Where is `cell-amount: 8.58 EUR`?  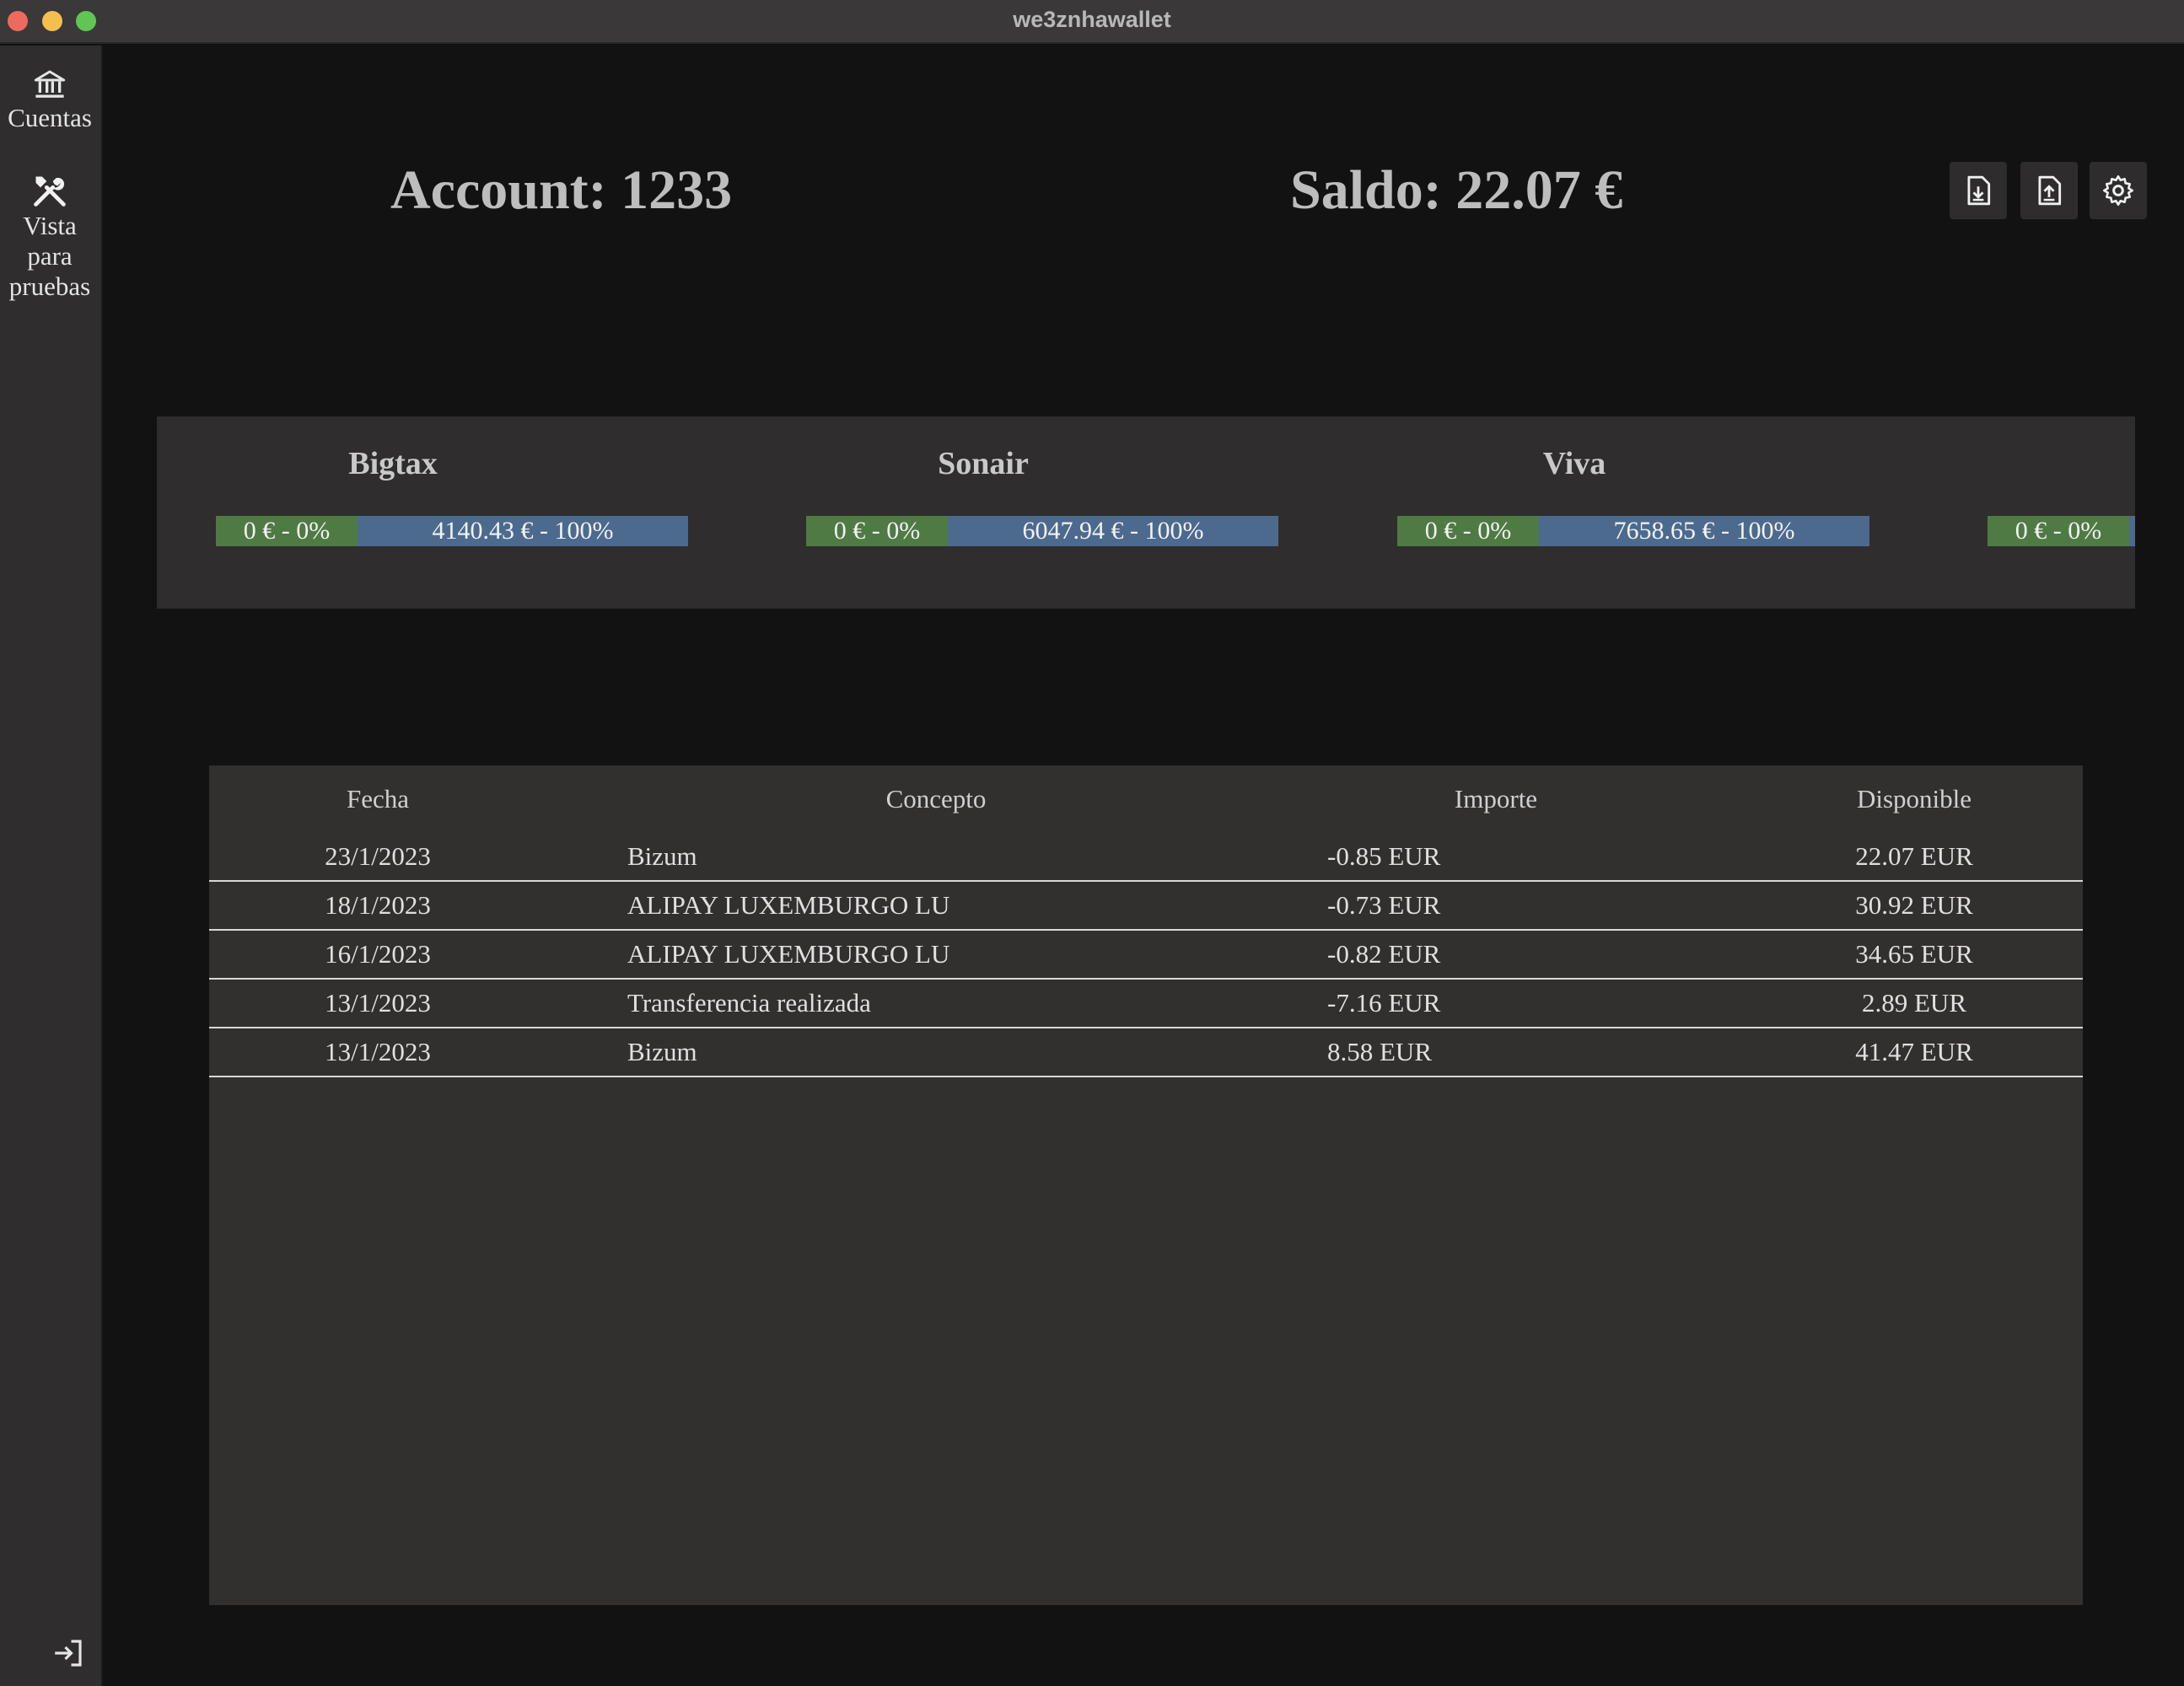
cell-amount: 8.58 EUR is located at coordinates (1380, 1051).